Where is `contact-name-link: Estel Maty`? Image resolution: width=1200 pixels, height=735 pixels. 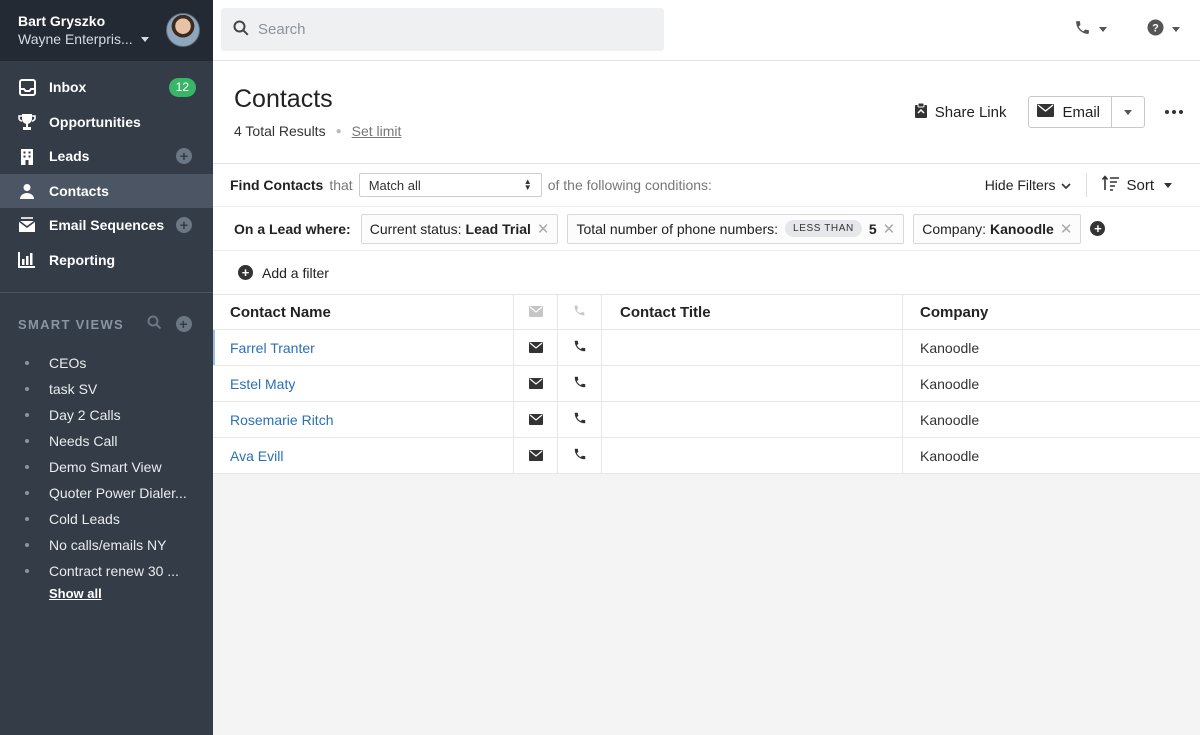
contact-name-link: Estel Maty is located at coordinates (262, 384).